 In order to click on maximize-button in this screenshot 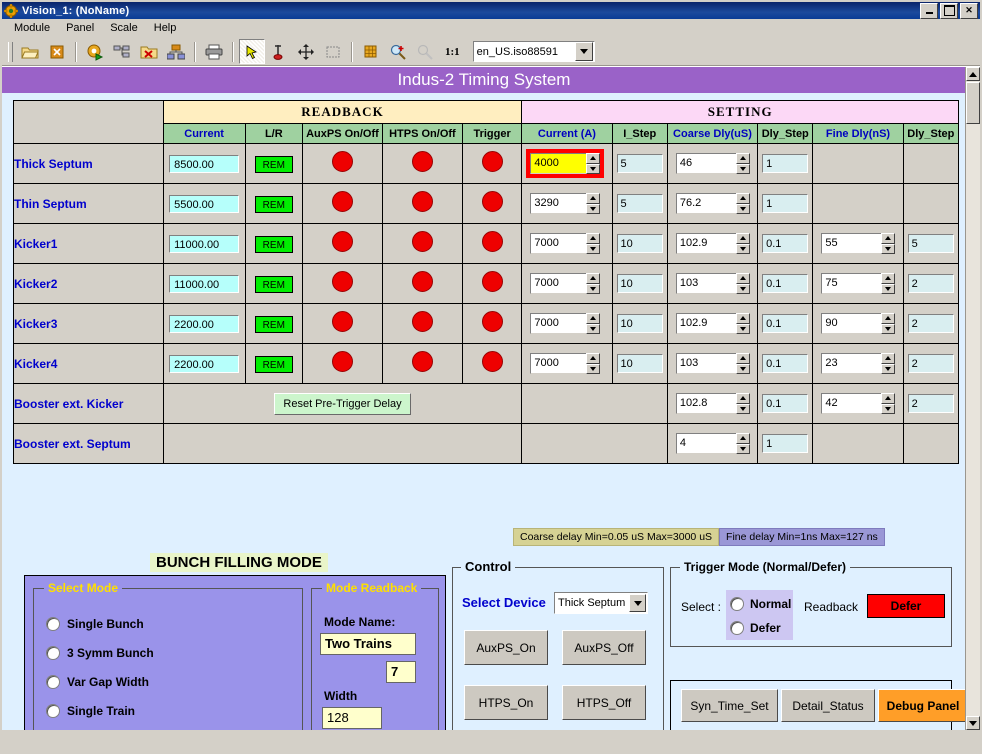, I will do `click(949, 10)`.